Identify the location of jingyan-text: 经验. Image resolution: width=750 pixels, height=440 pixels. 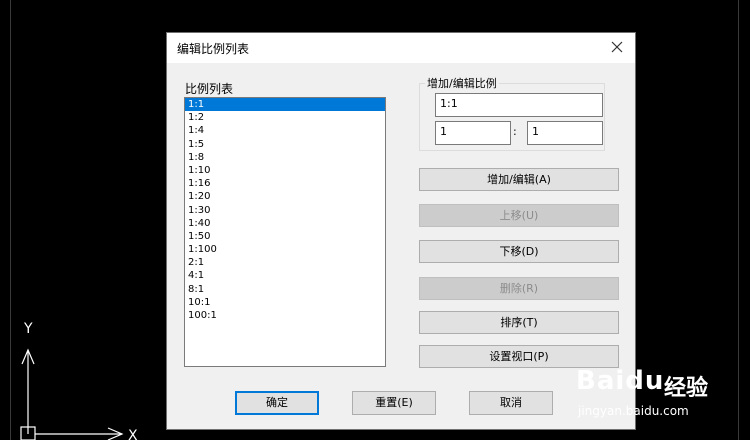
(686, 388).